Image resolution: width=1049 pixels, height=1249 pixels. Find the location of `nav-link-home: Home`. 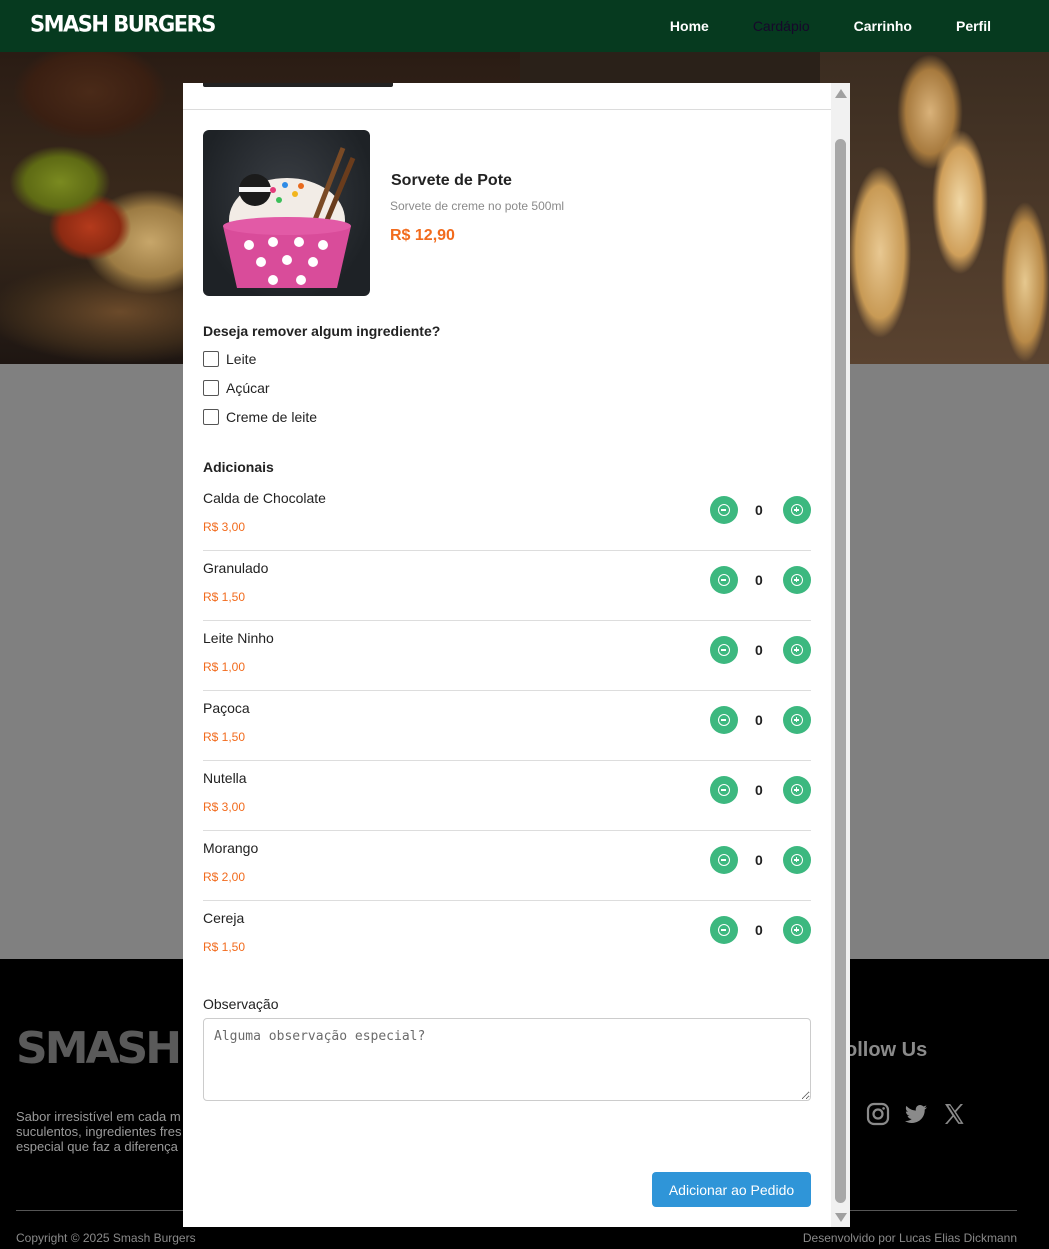

nav-link-home: Home is located at coordinates (689, 26).